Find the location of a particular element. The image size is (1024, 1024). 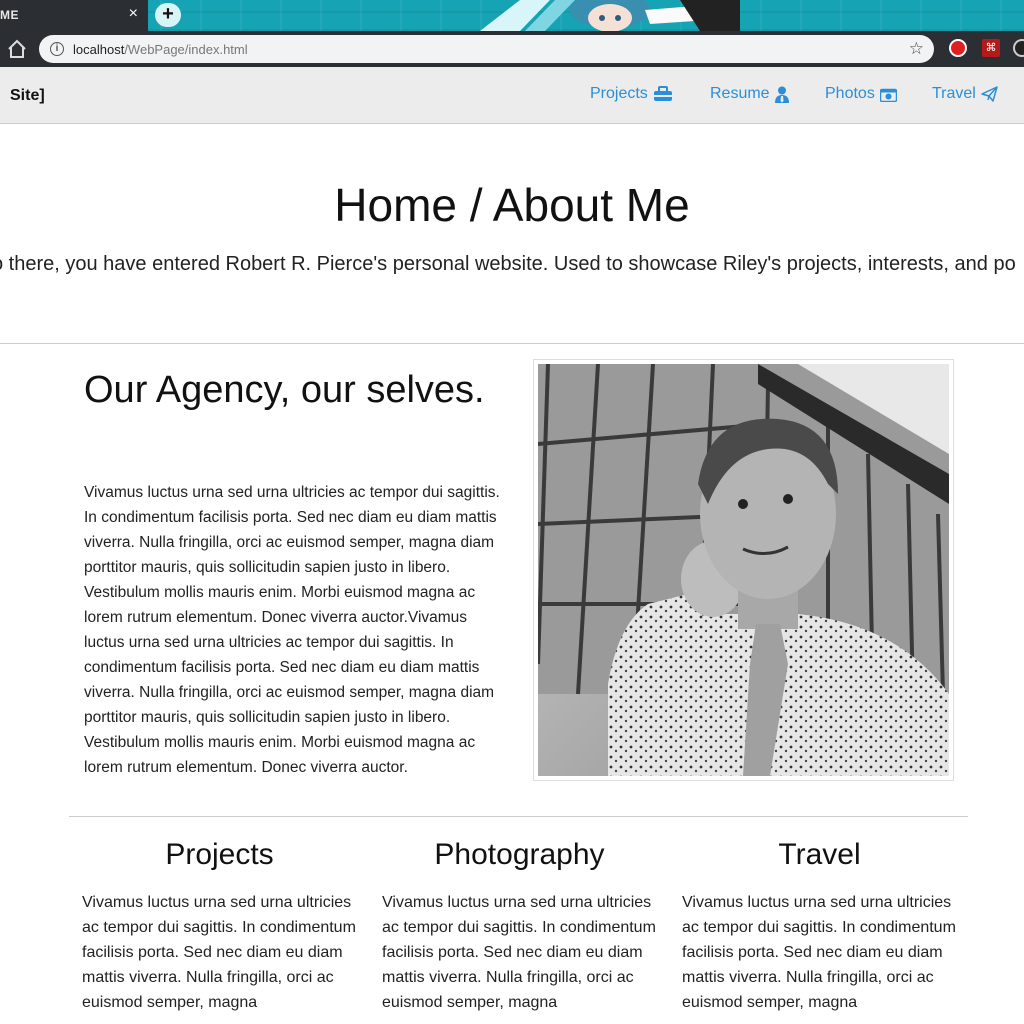

paper-plane-icon is located at coordinates (989, 94).